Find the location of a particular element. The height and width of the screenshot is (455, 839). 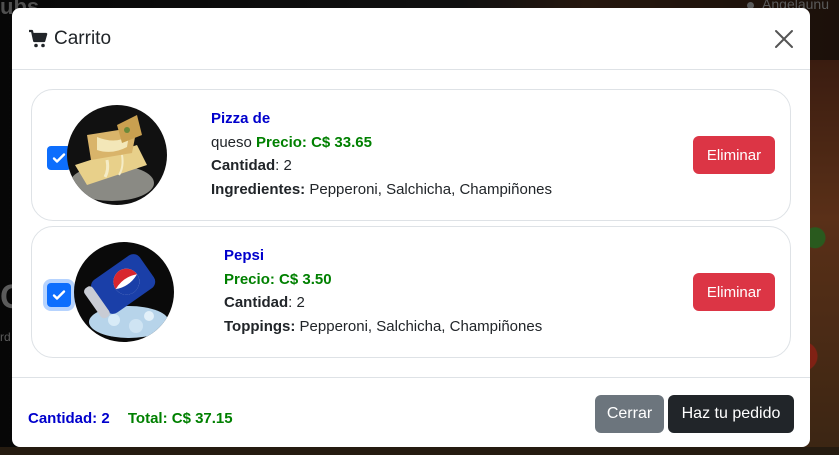

pizza-image is located at coordinates (117, 155).